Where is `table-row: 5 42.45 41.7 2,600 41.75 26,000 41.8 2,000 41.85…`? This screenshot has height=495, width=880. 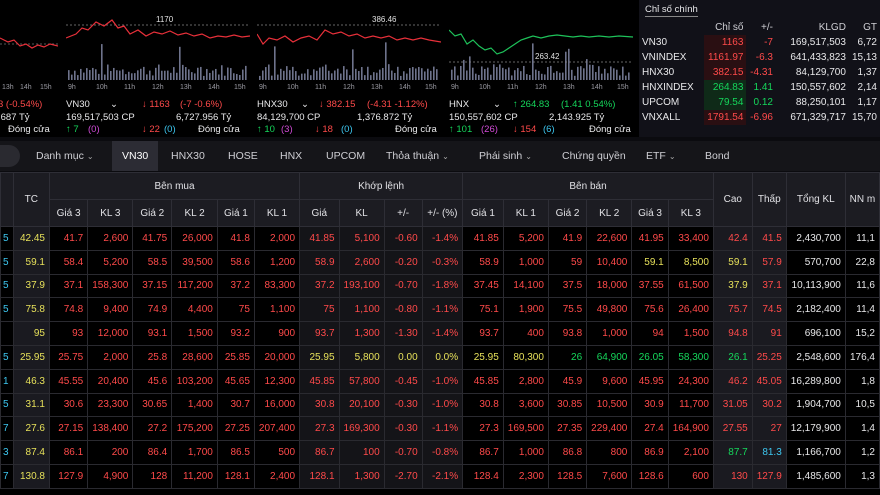 table-row: 5 42.45 41.7 2,600 41.75 26,000 41.8 2,000 41.85… is located at coordinates (440, 238).